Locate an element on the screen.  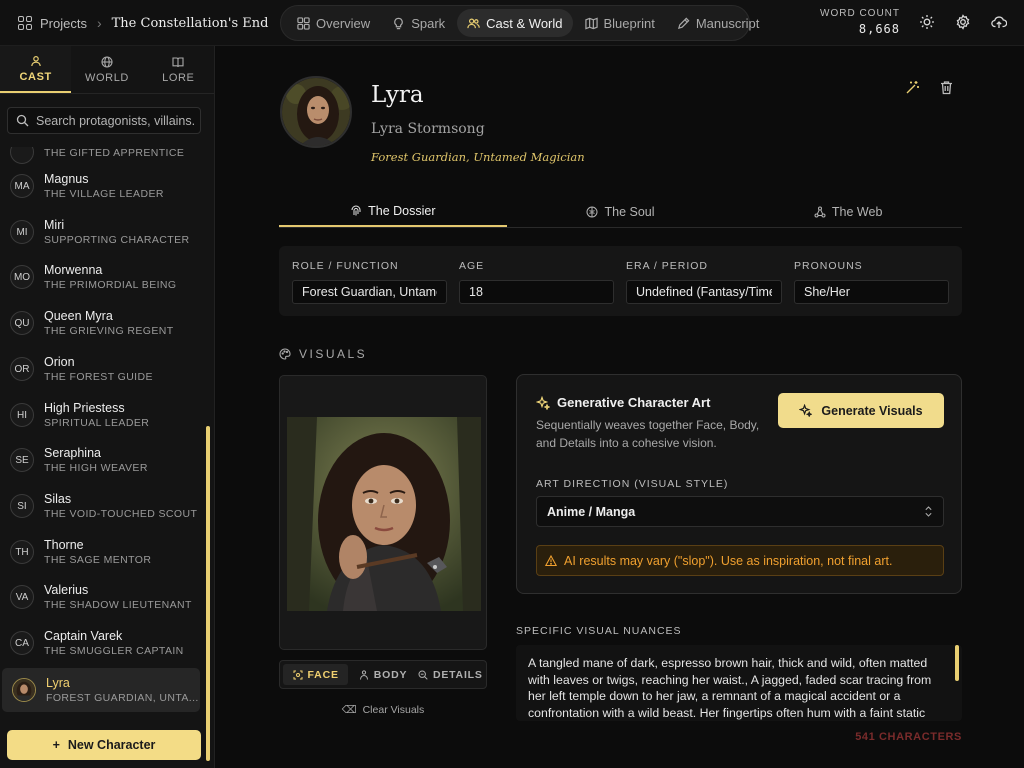
character-name: Silas is located at coordinates (58, 499).